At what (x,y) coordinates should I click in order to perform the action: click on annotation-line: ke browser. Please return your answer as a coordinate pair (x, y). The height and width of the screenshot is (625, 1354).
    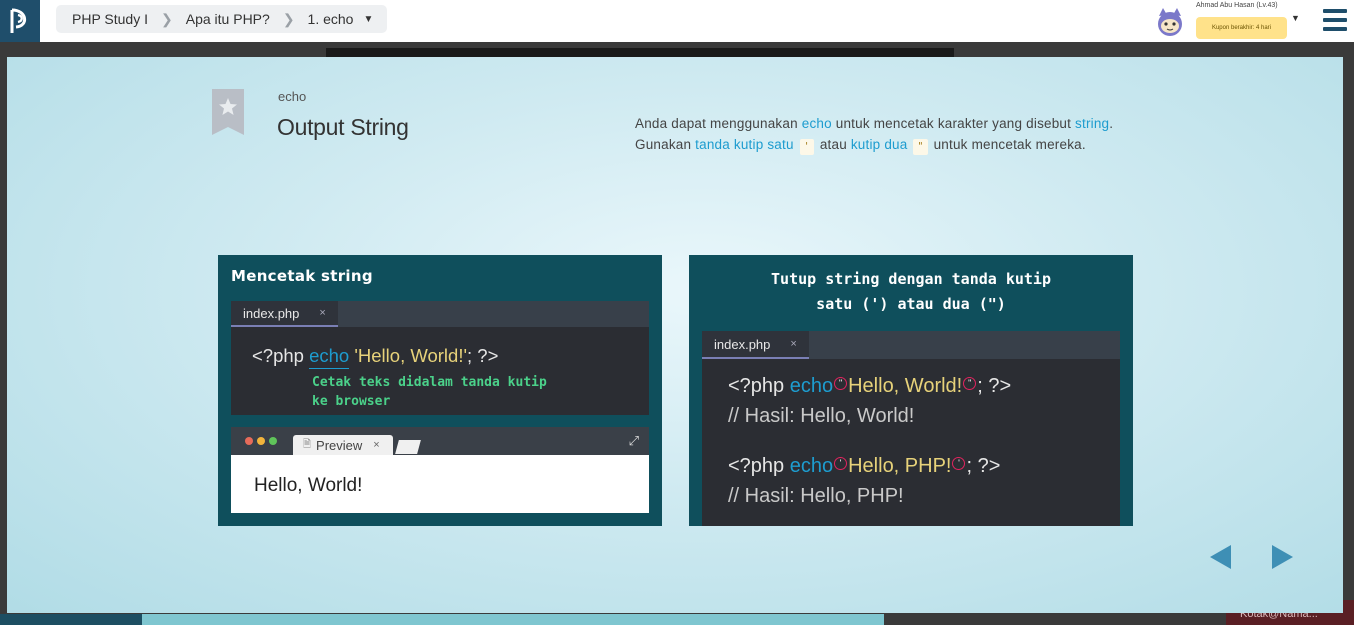
    Looking at the image, I should click on (351, 401).